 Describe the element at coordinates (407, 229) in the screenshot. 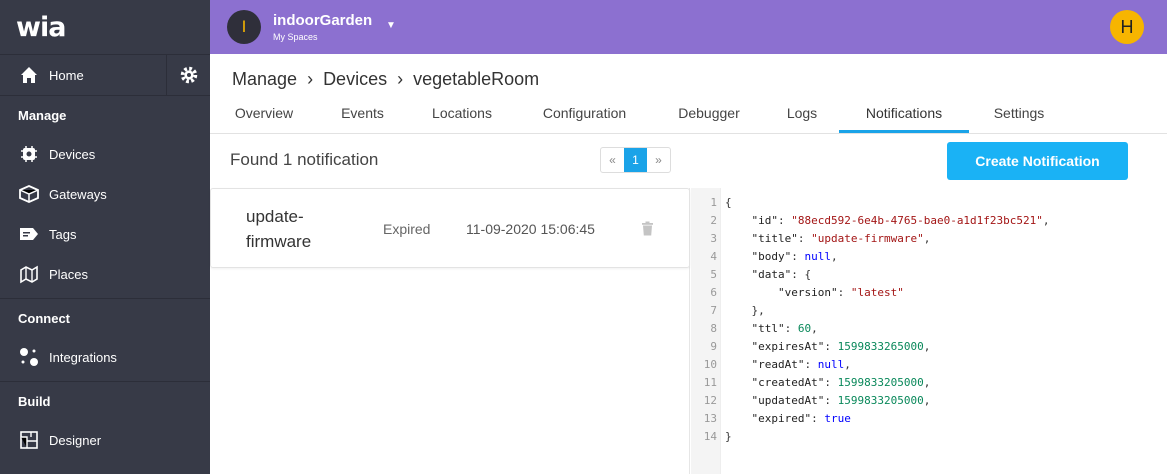

I see `notification-status: Expired` at that location.